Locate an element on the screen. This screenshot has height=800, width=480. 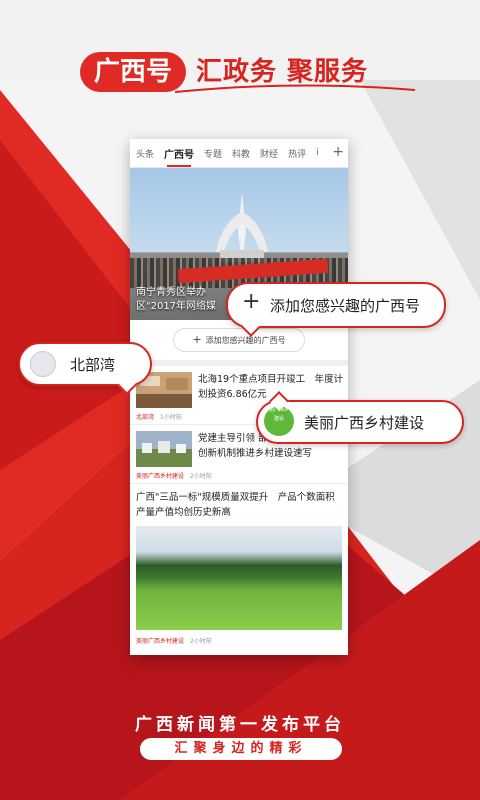
avatar is located at coordinates (43, 364).